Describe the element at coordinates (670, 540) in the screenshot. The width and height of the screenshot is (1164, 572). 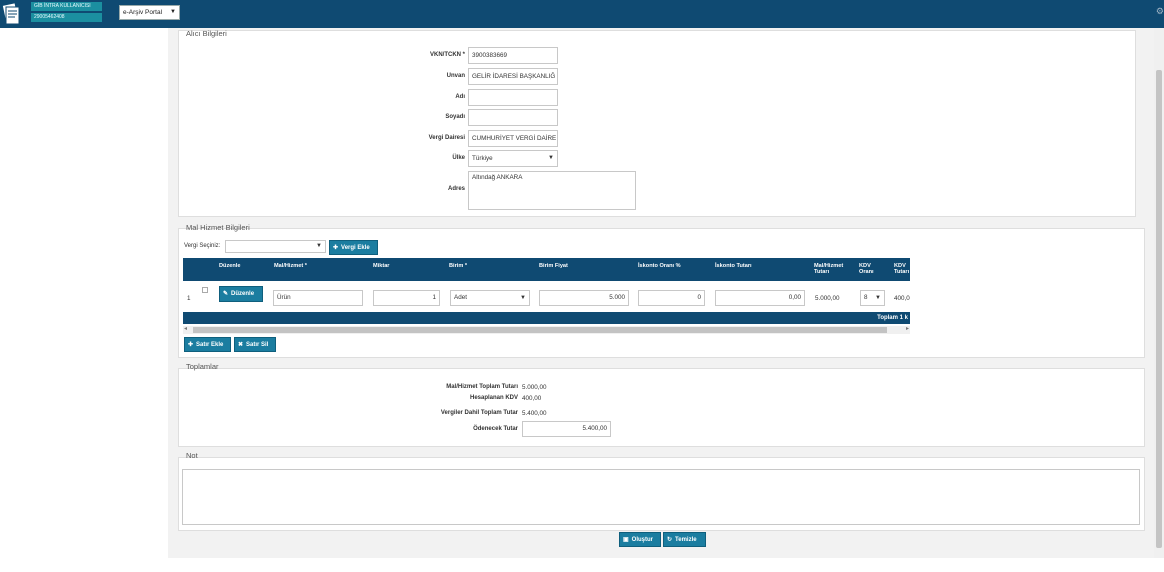
I see `refresh-icon: ↻` at that location.